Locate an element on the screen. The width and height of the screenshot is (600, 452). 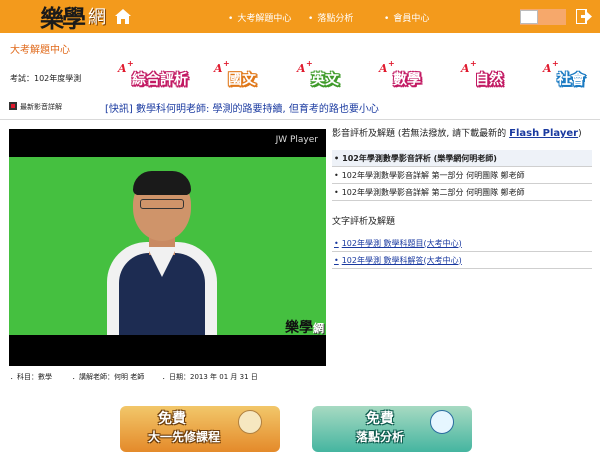
video-item-label: 102年學測數學影音評析 (樂學網何明老師) is located at coordinates (419, 158).